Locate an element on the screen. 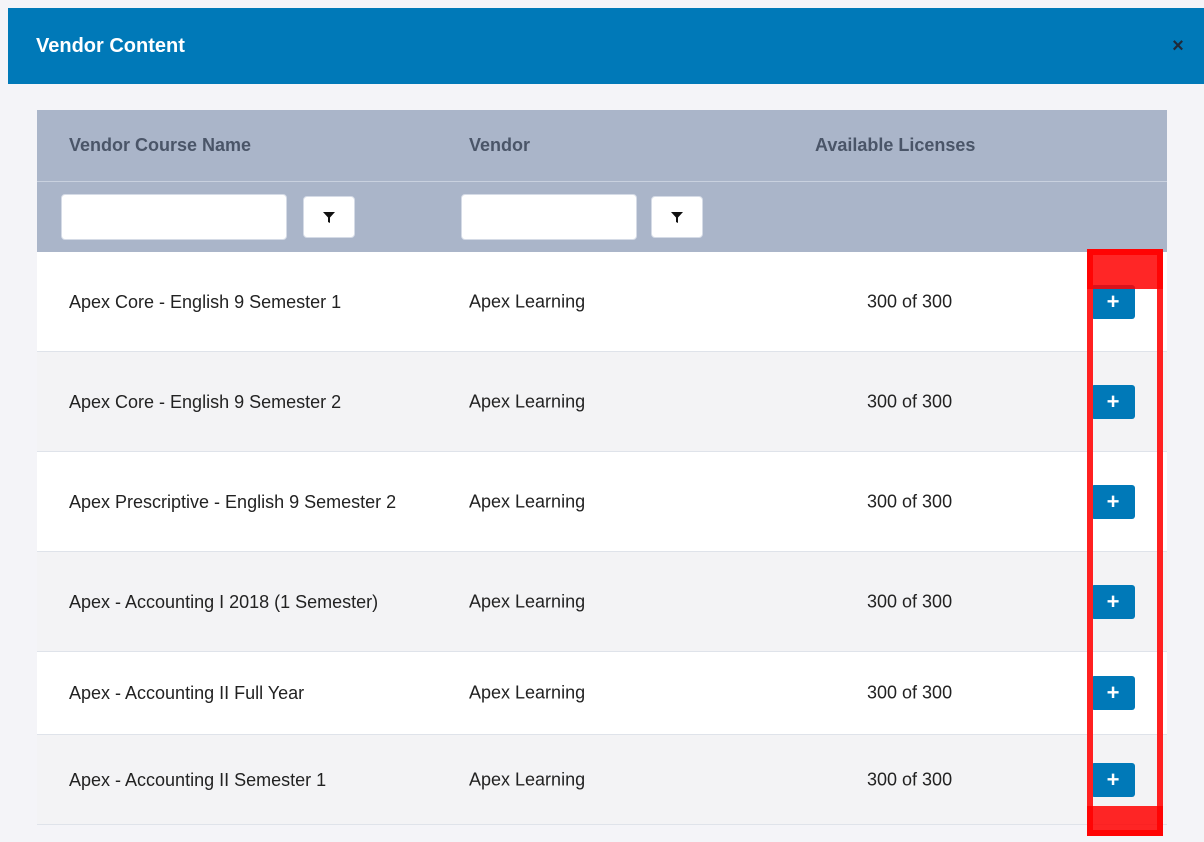 The image size is (1204, 842). course-name-filter-input is located at coordinates (174, 217).